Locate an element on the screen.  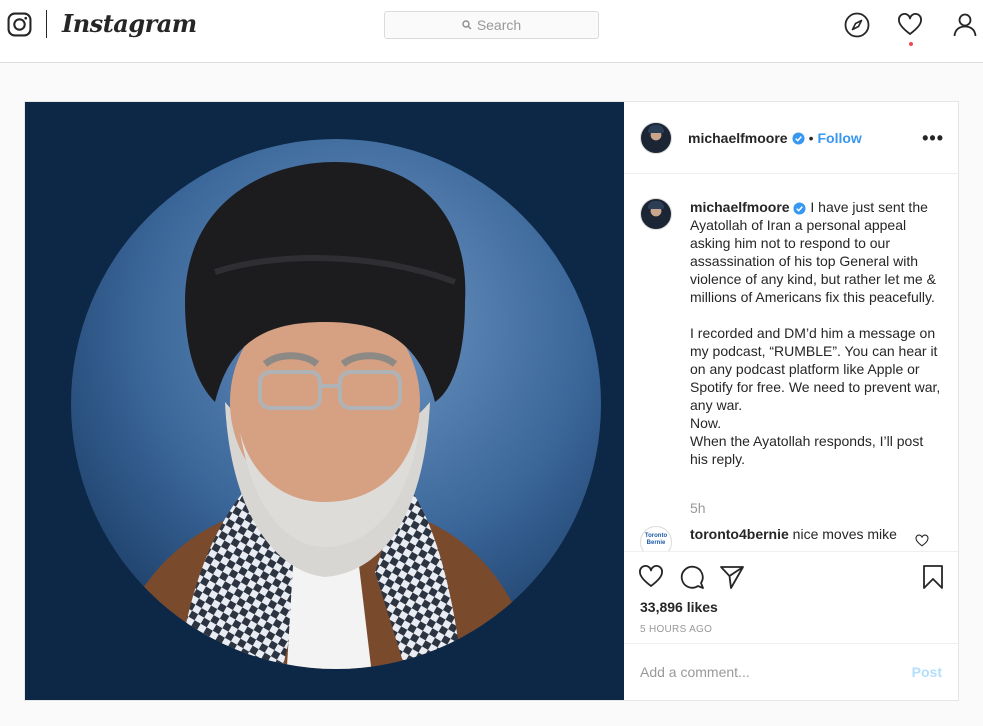
commenter-username: toronto4bernie is located at coordinates (739, 534).